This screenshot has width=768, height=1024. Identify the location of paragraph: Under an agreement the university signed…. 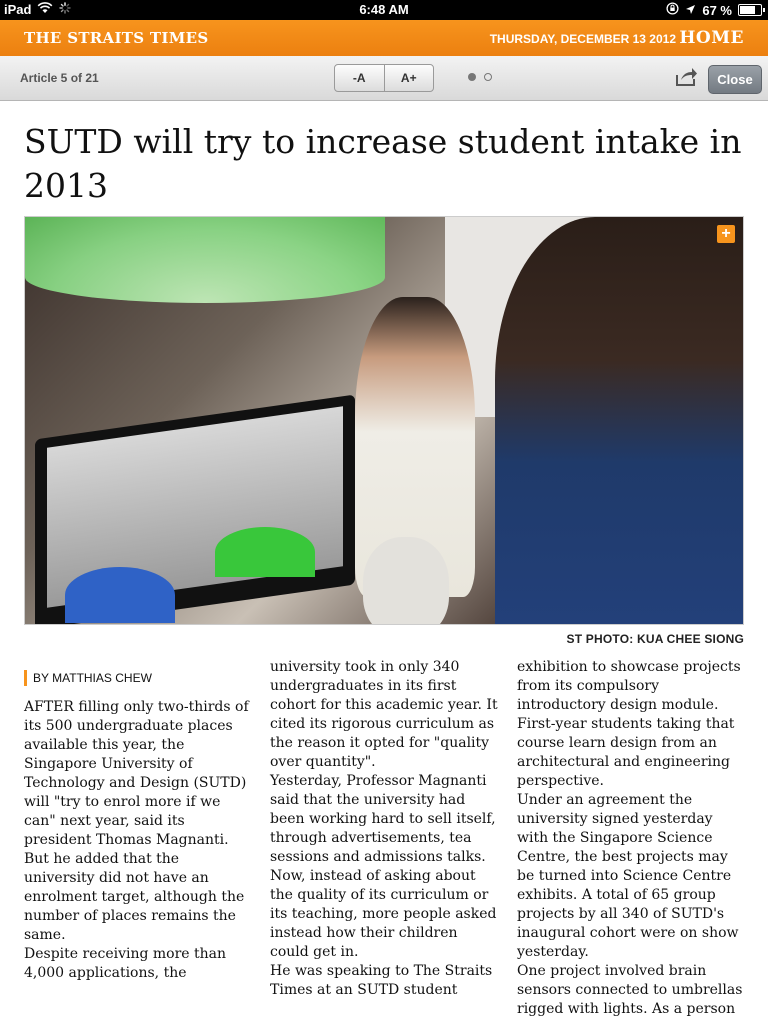
(628, 876).